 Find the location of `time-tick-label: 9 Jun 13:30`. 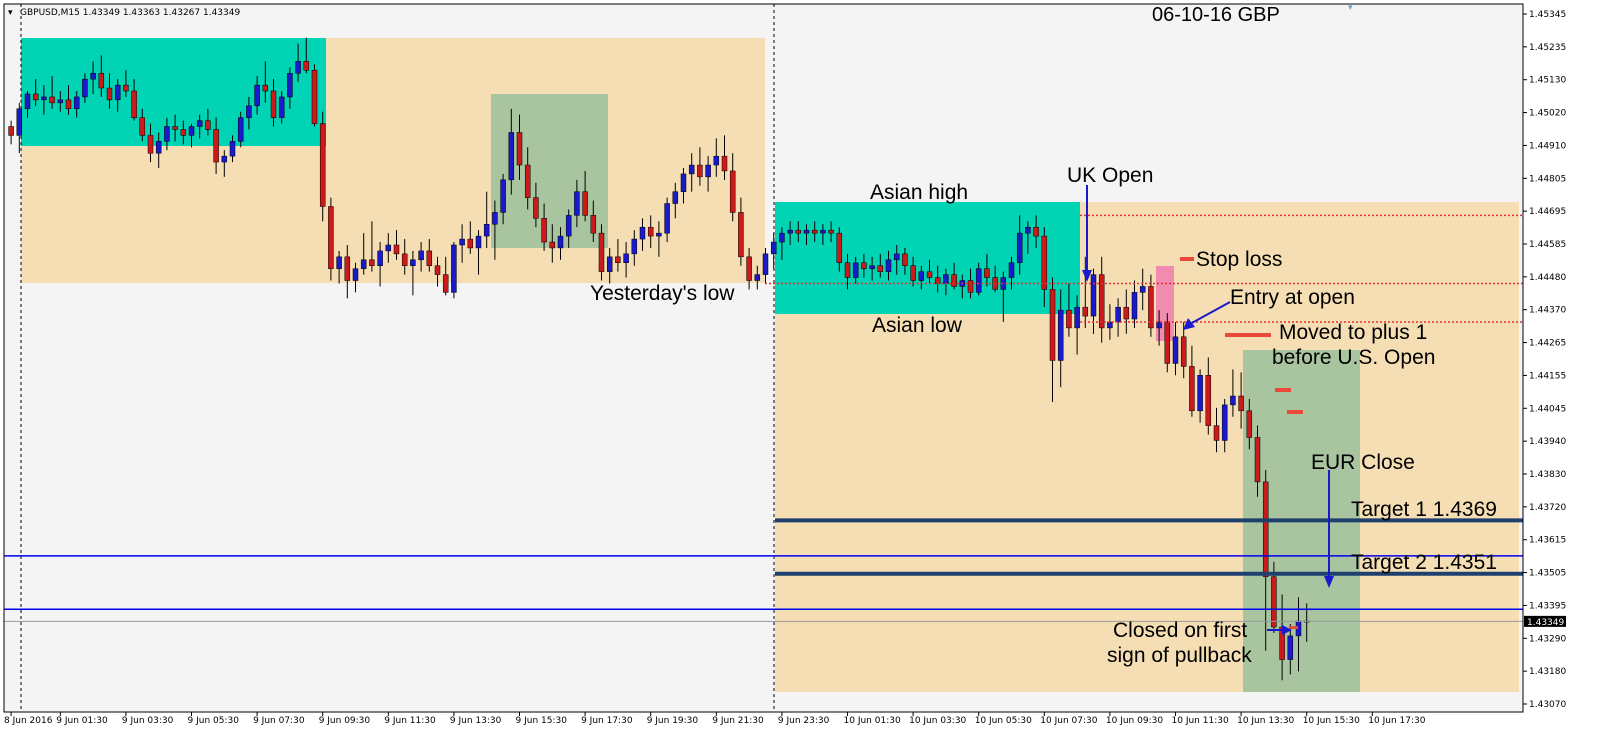

time-tick-label: 9 Jun 13:30 is located at coordinates (476, 721).